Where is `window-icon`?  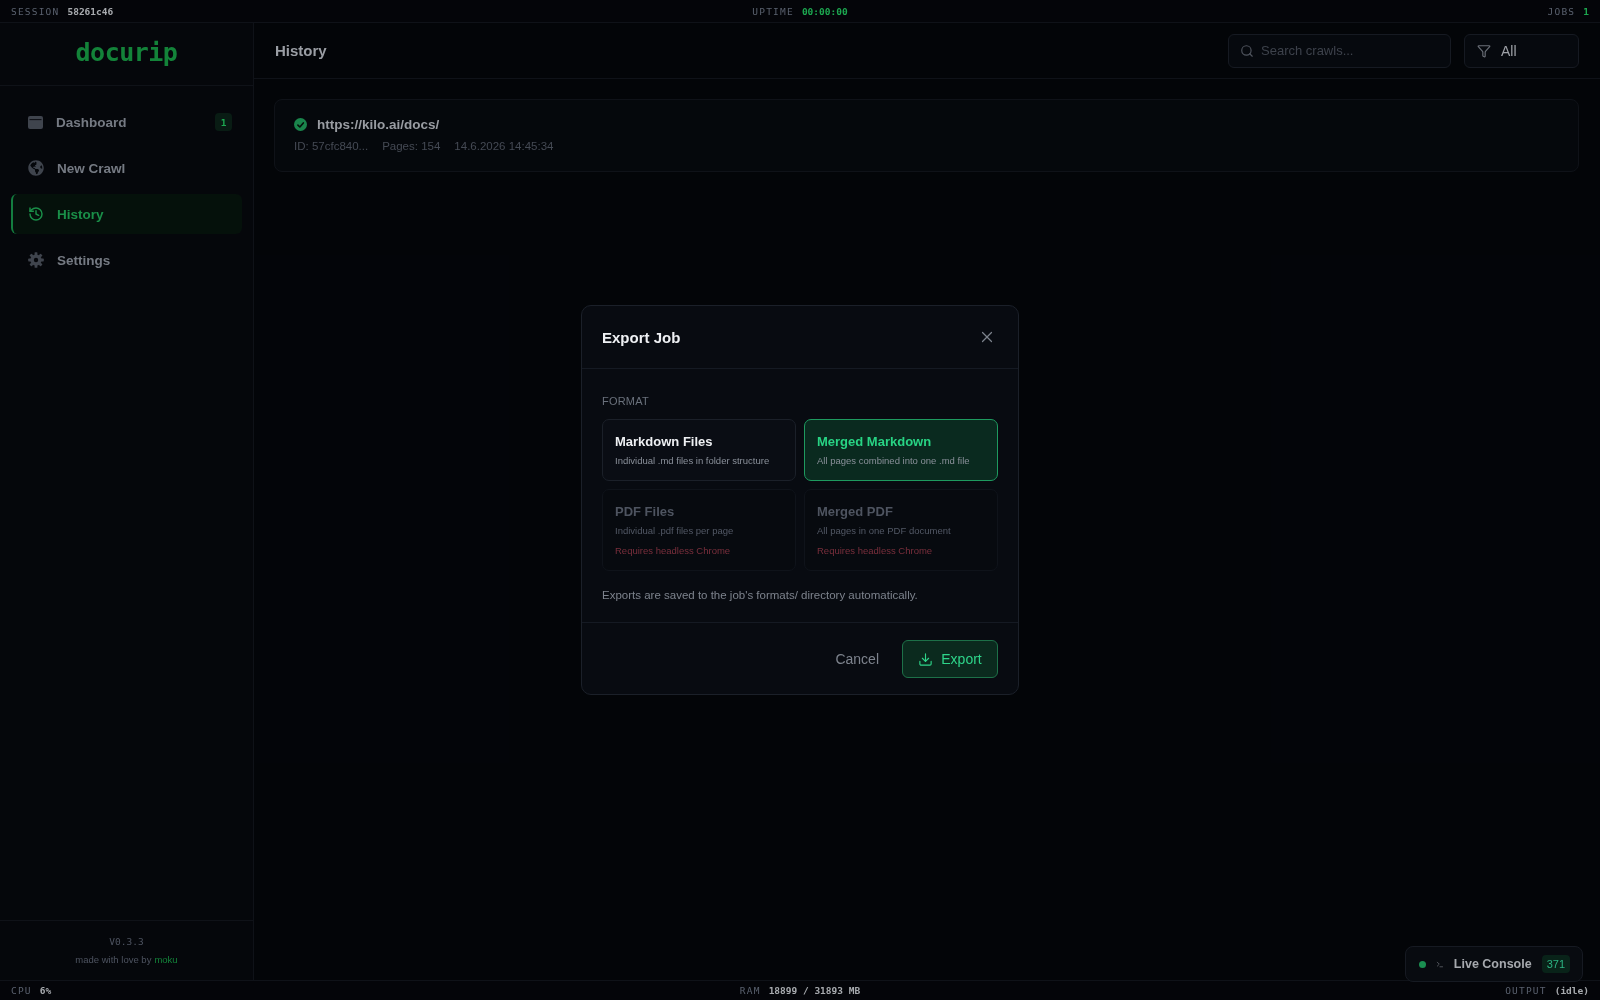 window-icon is located at coordinates (35, 122).